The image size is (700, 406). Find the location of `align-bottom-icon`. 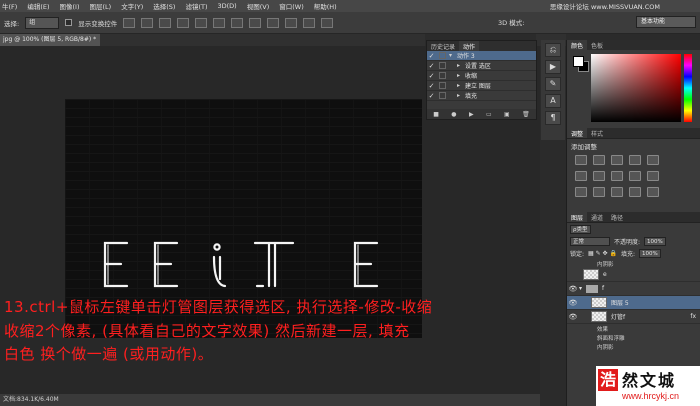

align-bottom-icon is located at coordinates (165, 22).